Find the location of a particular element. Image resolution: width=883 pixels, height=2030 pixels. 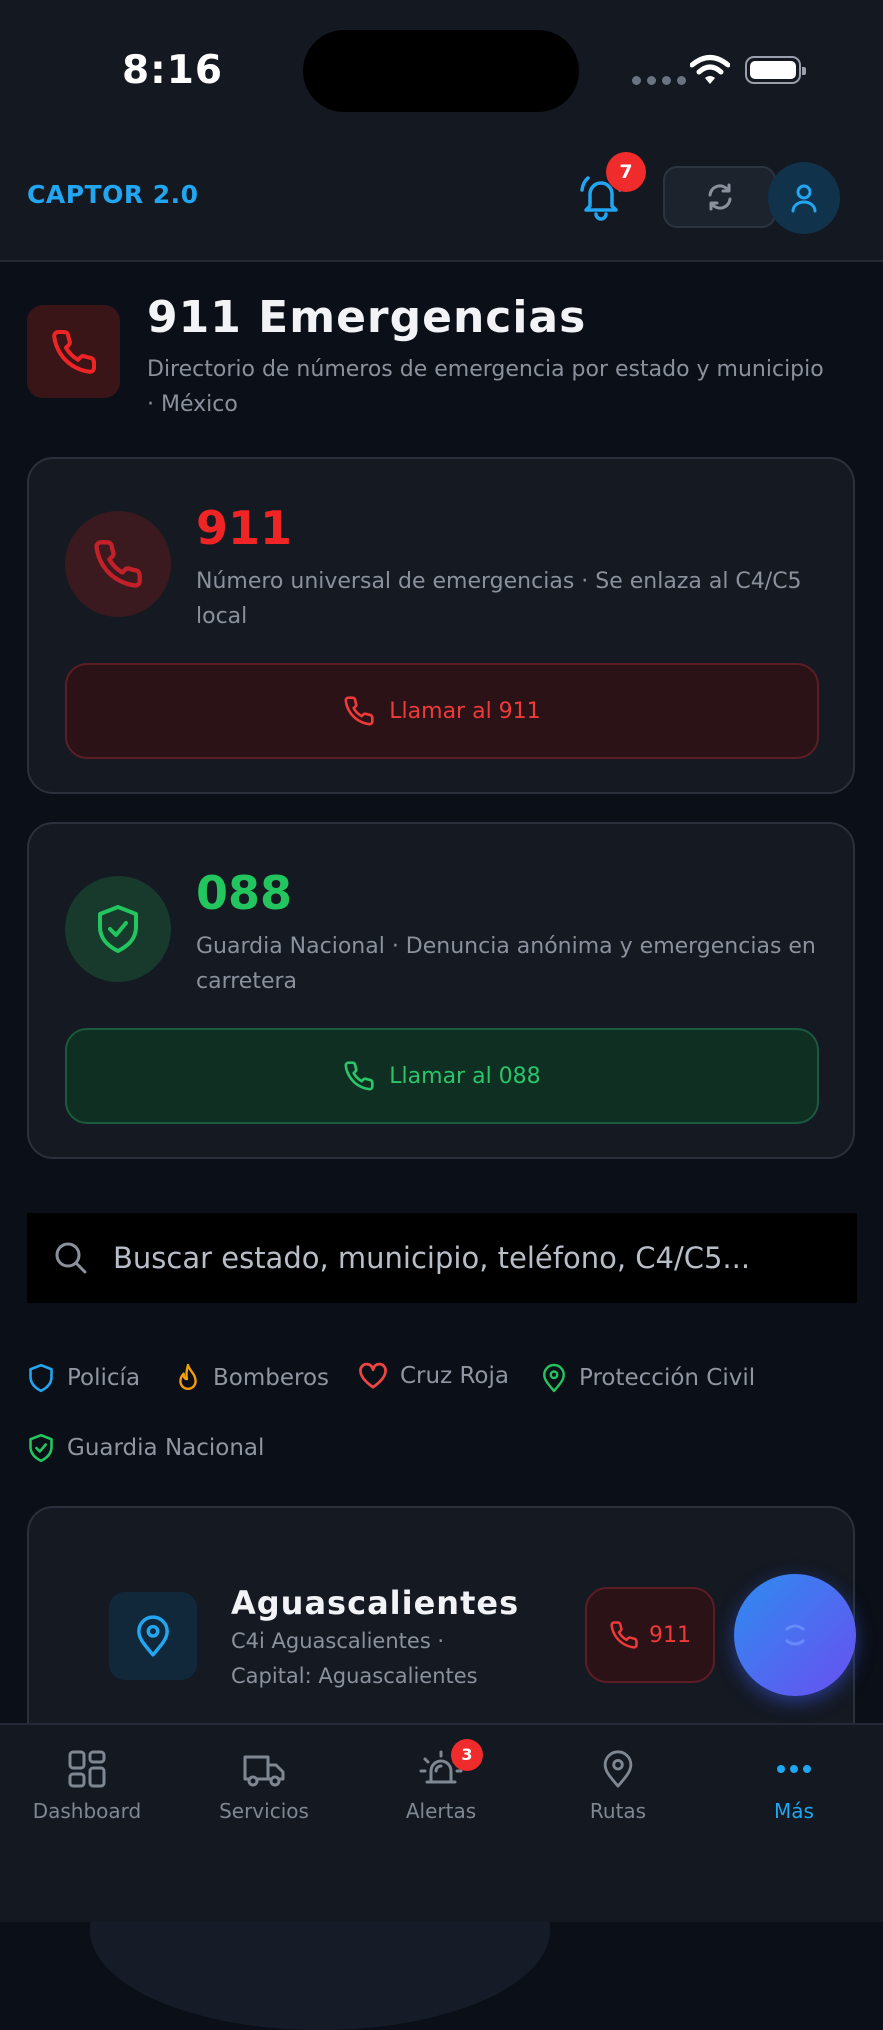

page-title: 911 Emergencias is located at coordinates (367, 317).